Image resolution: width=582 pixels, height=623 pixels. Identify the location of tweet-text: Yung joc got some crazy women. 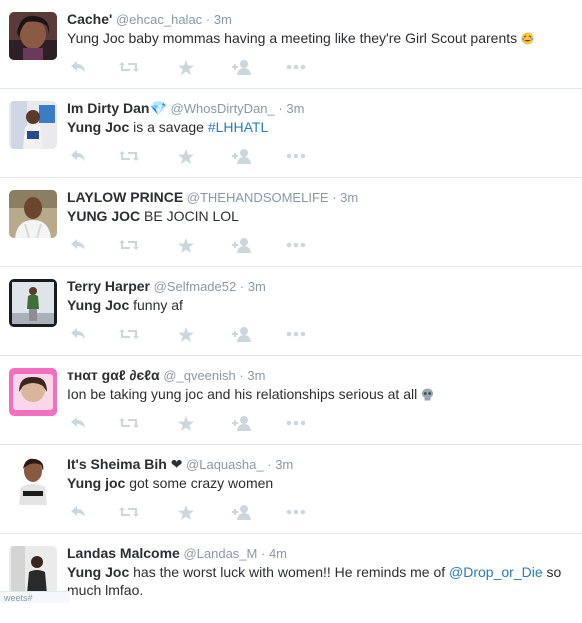
(321, 483).